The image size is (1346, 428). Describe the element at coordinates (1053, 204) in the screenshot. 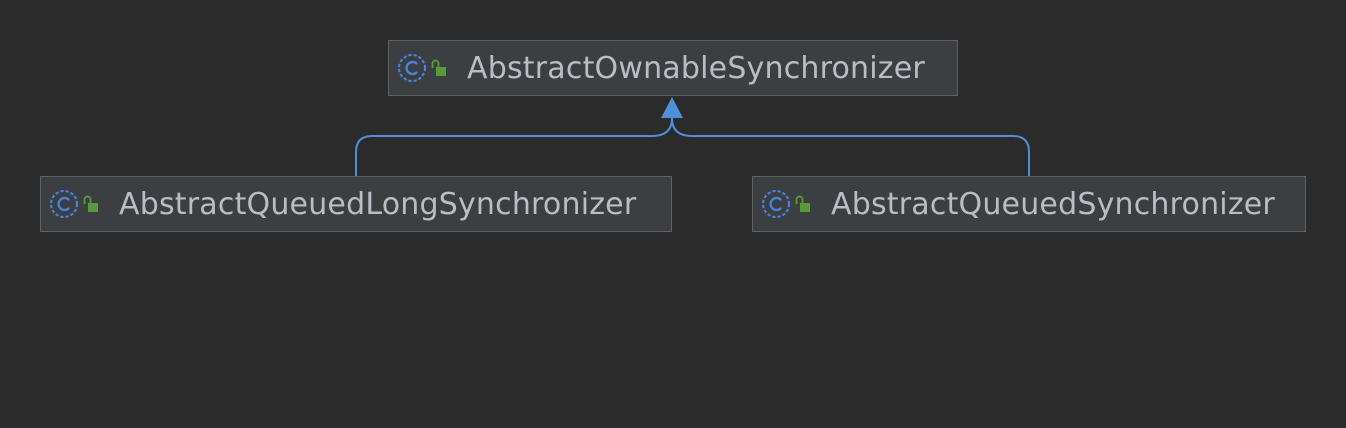

I see `class-name-label: AbstractQueuedSynchronizer` at that location.